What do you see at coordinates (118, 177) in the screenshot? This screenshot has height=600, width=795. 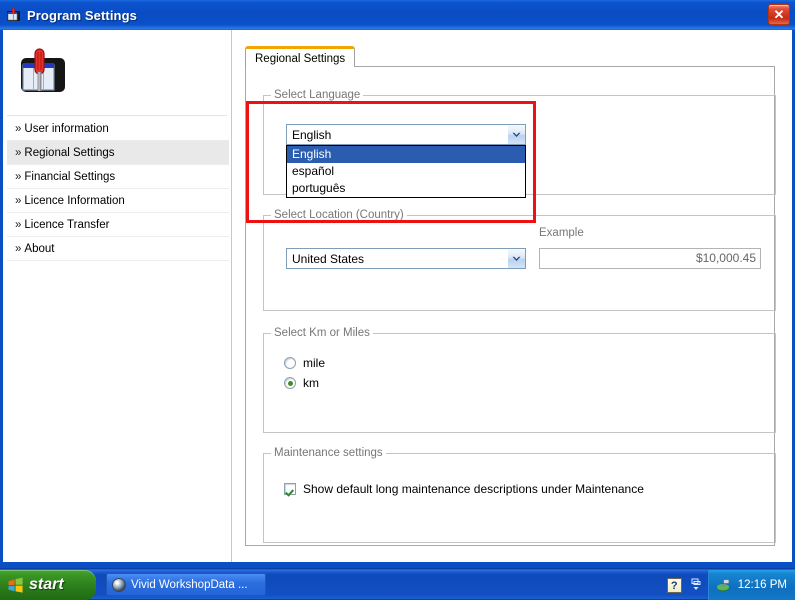 I see `sidebar-item-financial-settings: » Financial Settings` at bounding box center [118, 177].